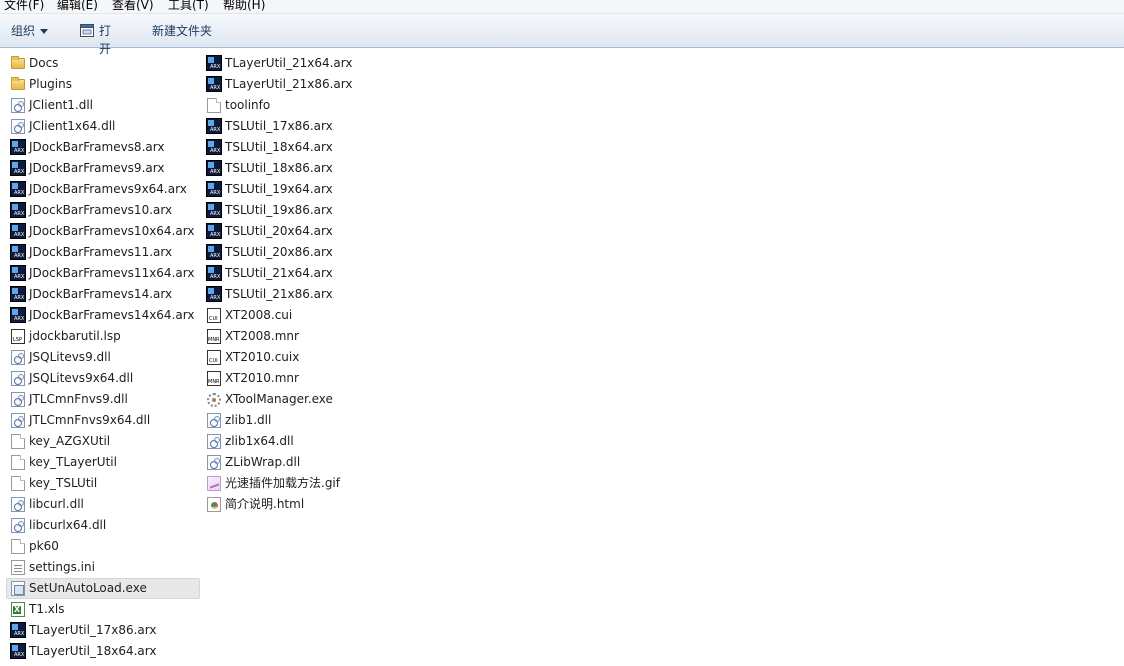  I want to click on file-item: TSLUtil_19x64.arx, so click(280, 189).